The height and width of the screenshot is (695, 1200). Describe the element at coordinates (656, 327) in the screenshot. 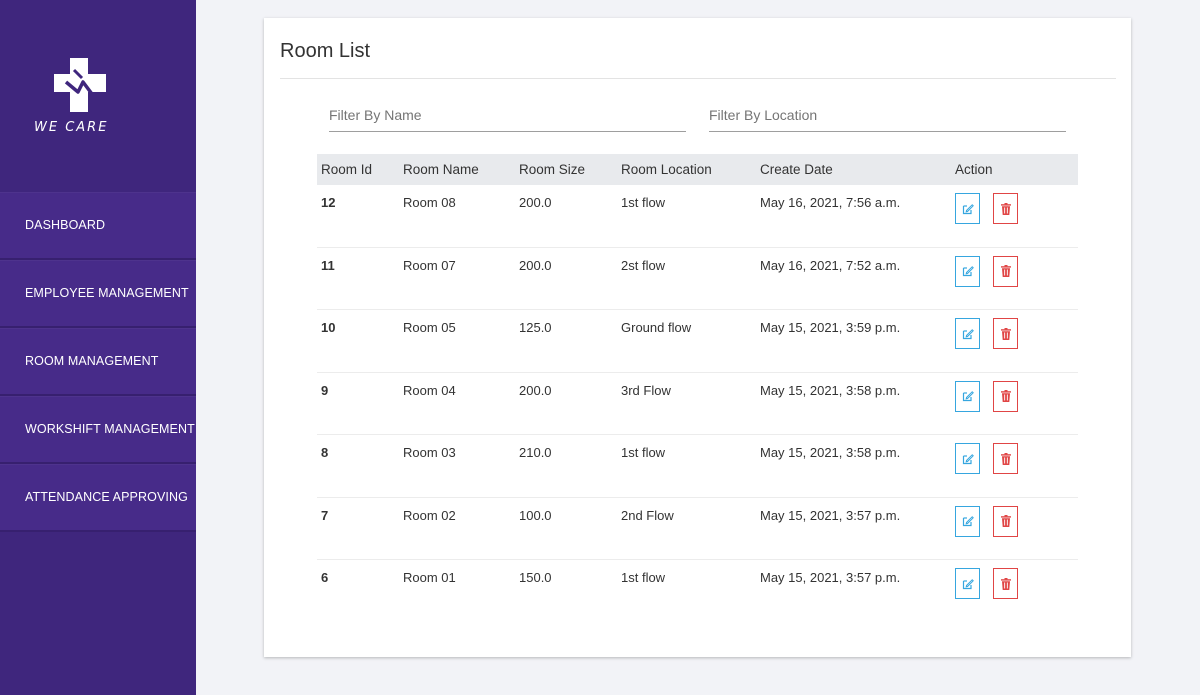

I see `cell-room-location: Ground flow` at that location.